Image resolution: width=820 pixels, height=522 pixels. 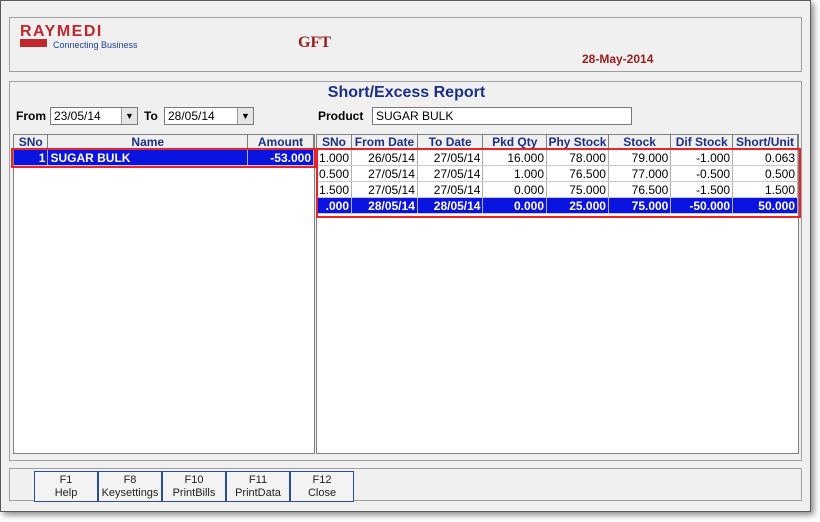 What do you see at coordinates (335, 173) in the screenshot?
I see `cell-sno: 0.500` at bounding box center [335, 173].